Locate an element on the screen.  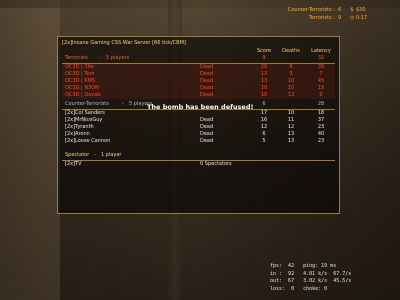
terrorists-section-header: Terrorists - 5 players 9 32 is located at coordinates (198, 59).